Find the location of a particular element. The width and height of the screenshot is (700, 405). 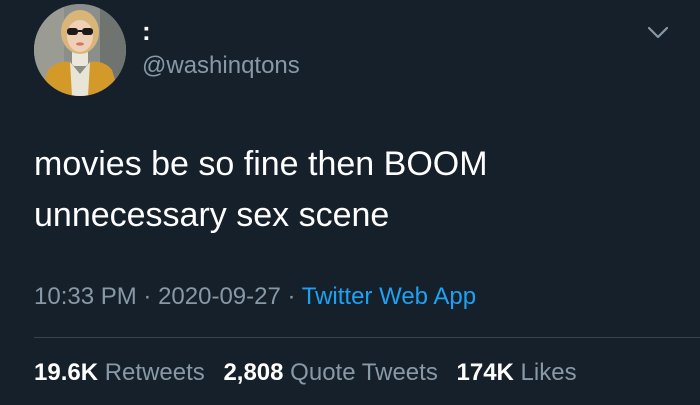

retweets-count: 19.6K is located at coordinates (66, 372).